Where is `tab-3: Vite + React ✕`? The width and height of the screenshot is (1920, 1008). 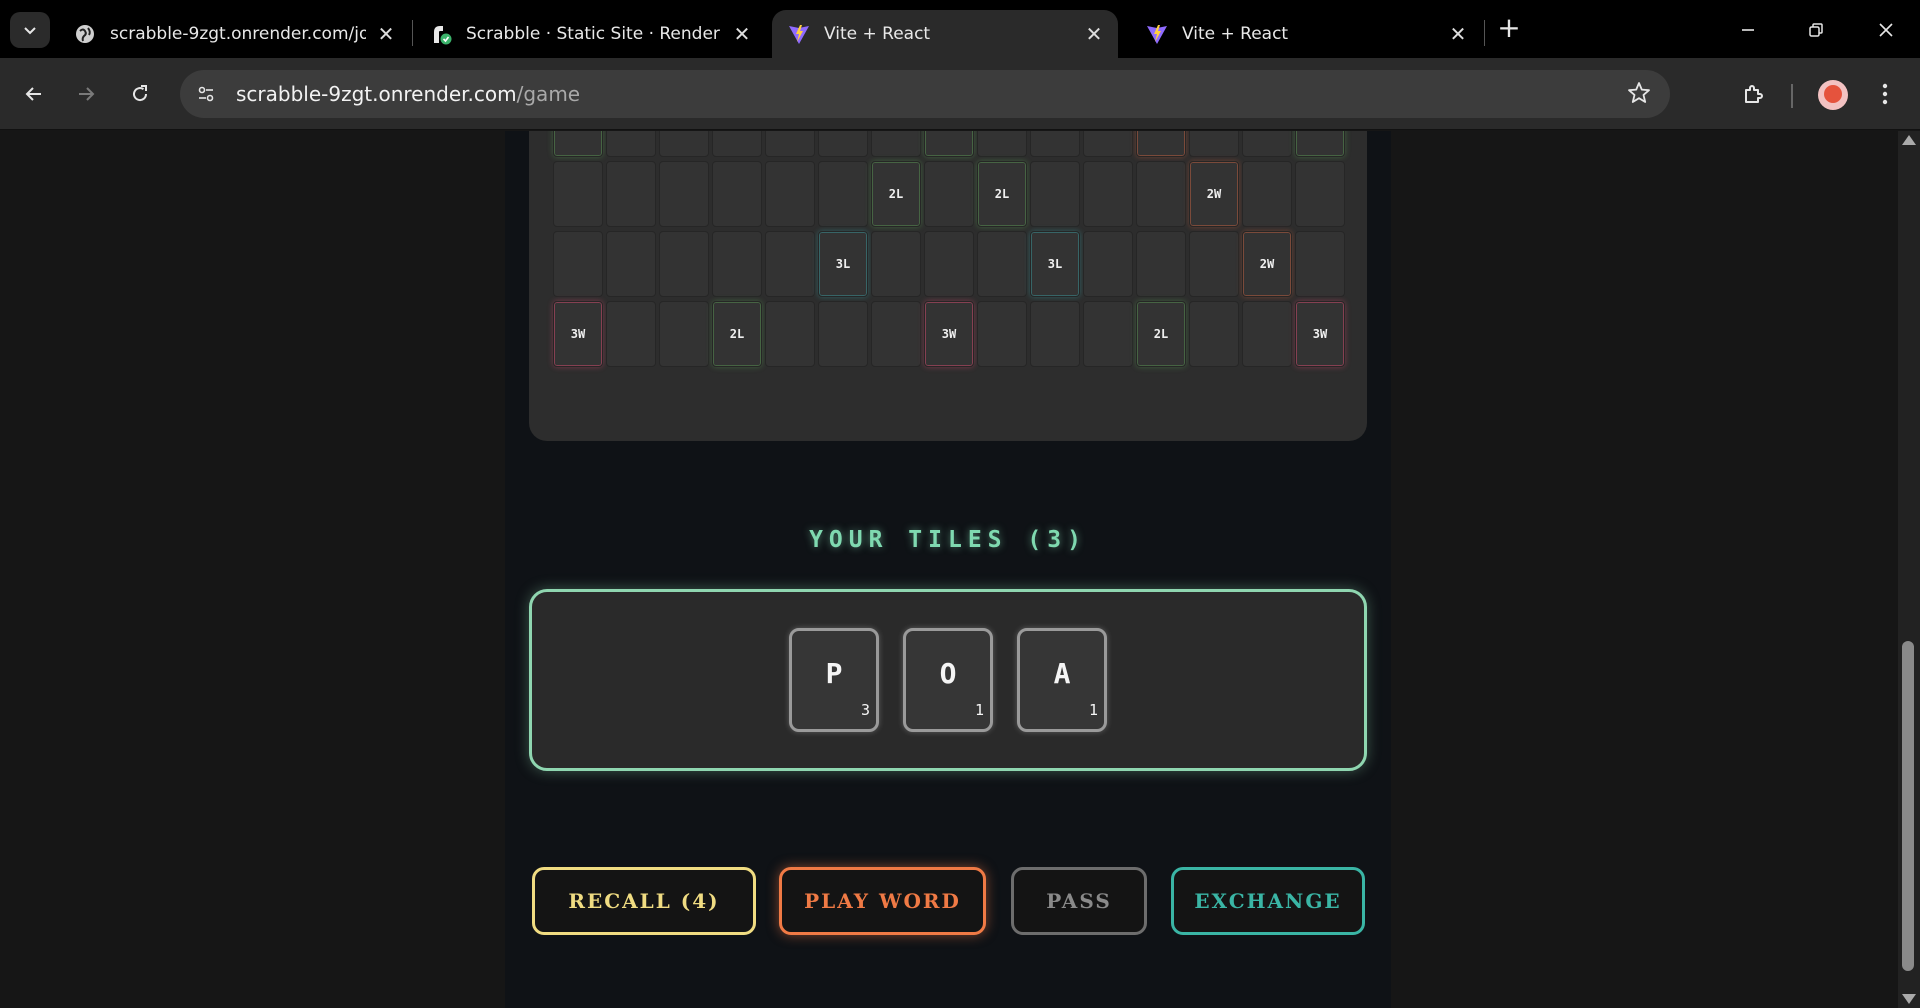
tab-3: Vite + React ✕ is located at coordinates (945, 34).